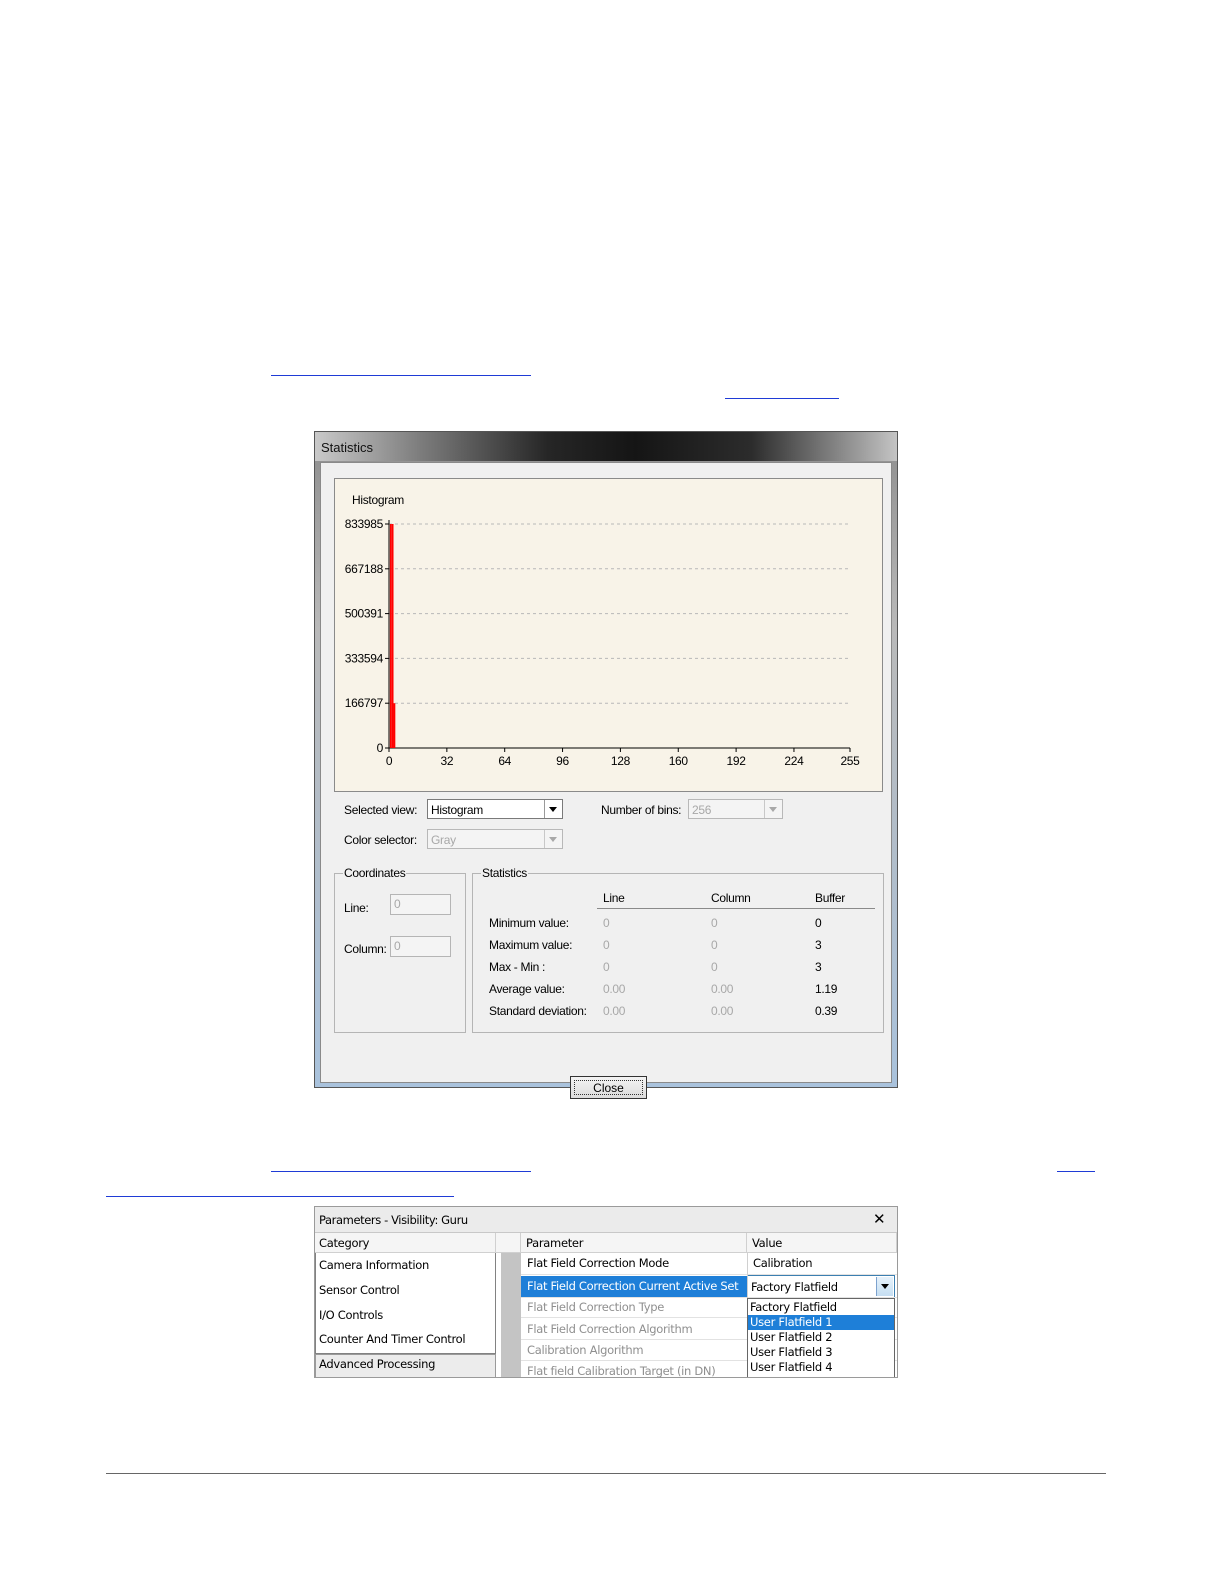 This screenshot has height=1584, width=1224. What do you see at coordinates (830, 898) in the screenshot?
I see `column-header-buffer: Buffer` at bounding box center [830, 898].